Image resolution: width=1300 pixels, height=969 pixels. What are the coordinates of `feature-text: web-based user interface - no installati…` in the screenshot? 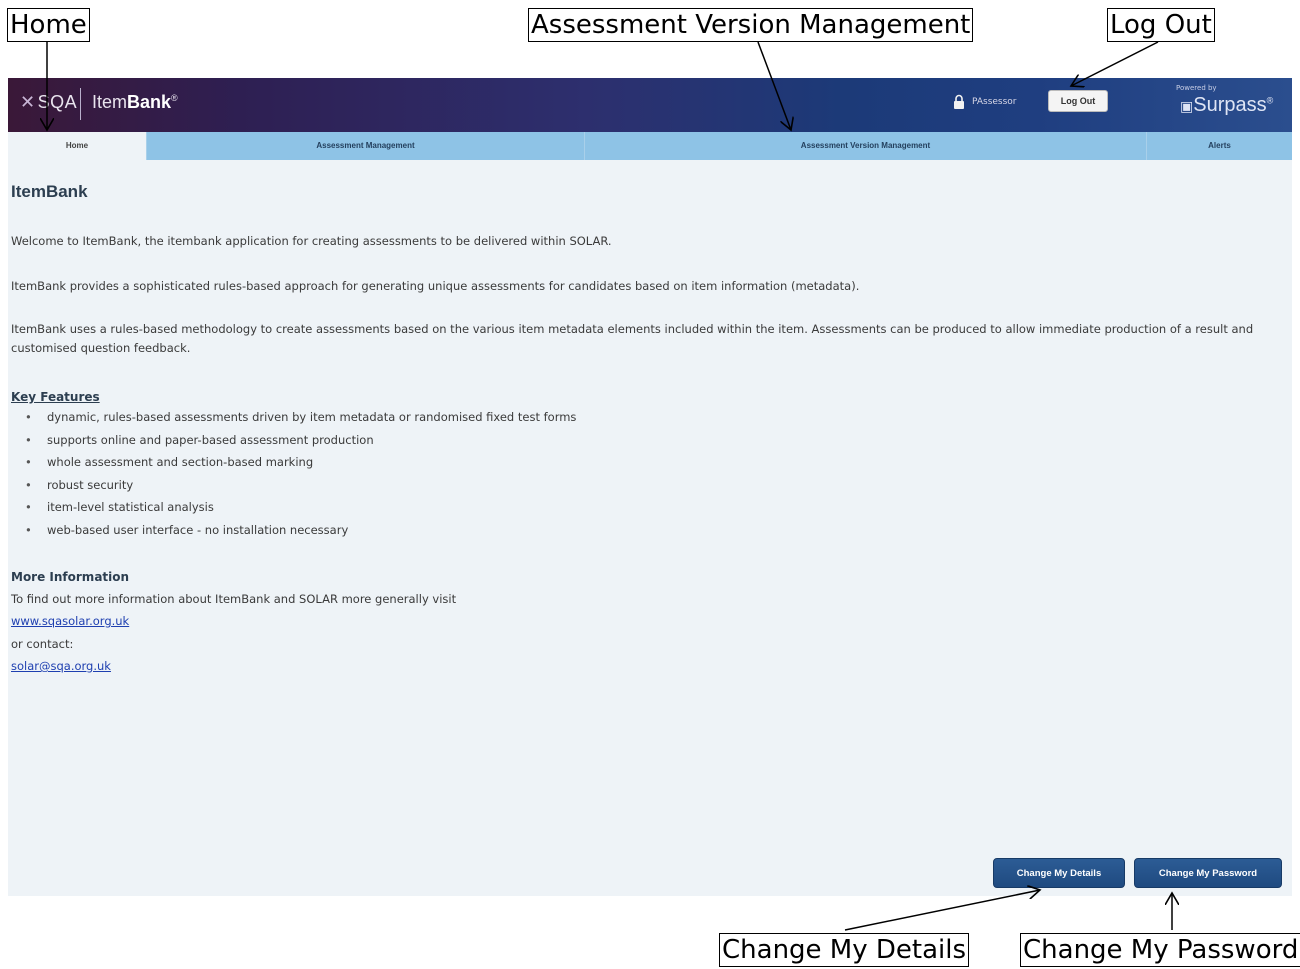 It's located at (198, 529).